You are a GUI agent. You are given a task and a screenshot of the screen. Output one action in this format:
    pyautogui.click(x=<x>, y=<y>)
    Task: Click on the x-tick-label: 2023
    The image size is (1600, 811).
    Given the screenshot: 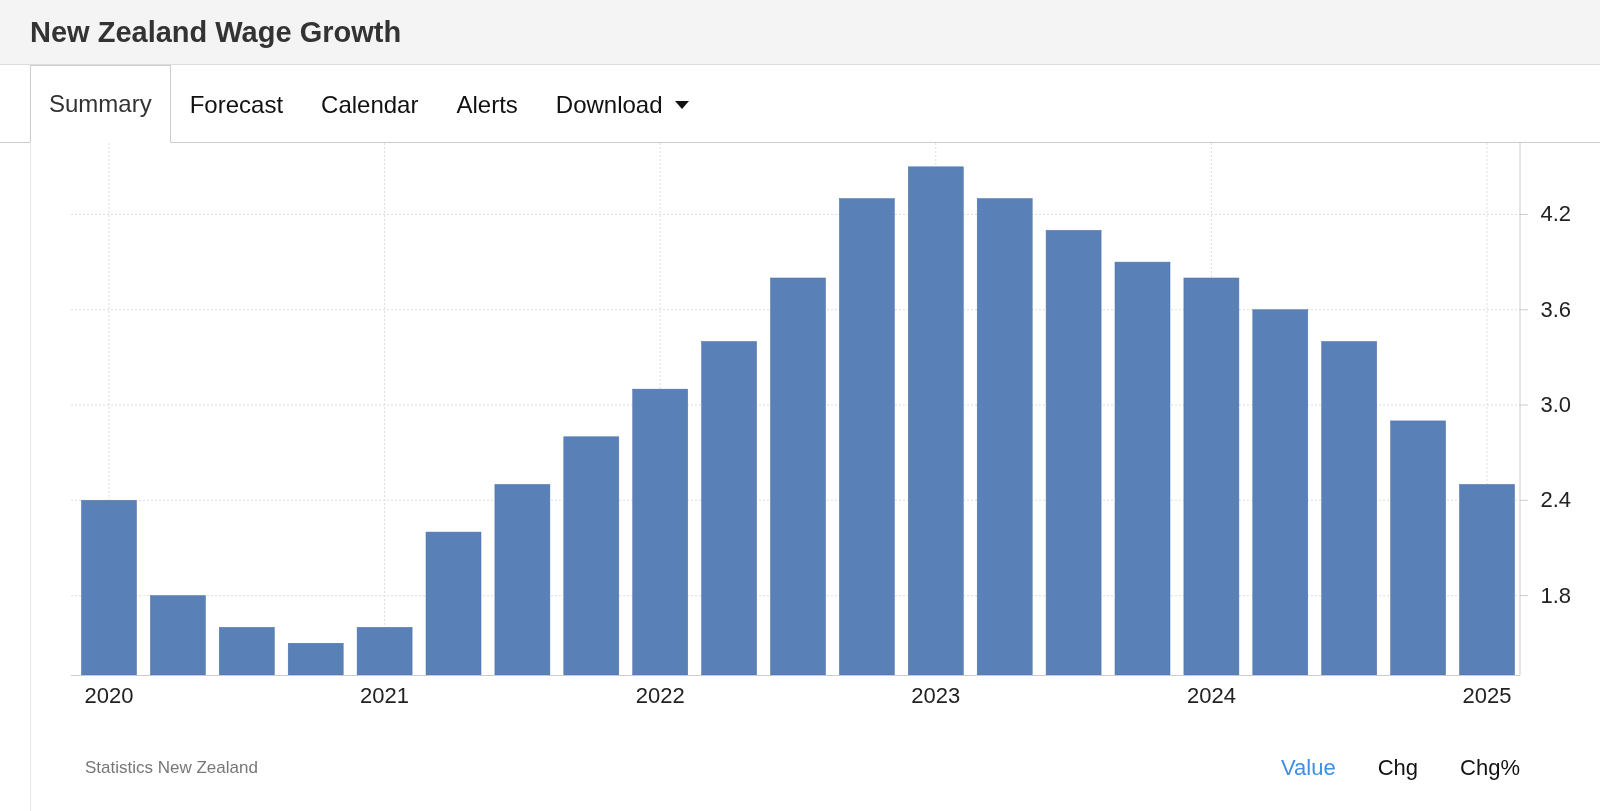 What is the action you would take?
    pyautogui.click(x=936, y=695)
    